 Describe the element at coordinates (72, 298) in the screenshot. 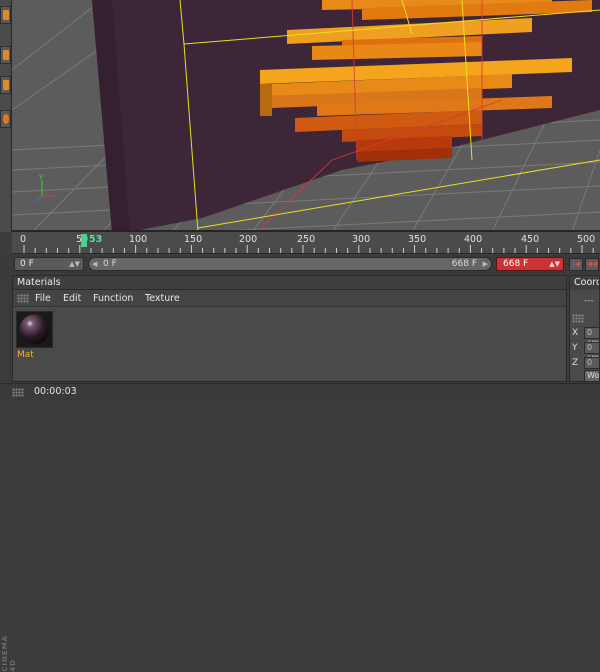

I see `menu-edit: Edit` at that location.